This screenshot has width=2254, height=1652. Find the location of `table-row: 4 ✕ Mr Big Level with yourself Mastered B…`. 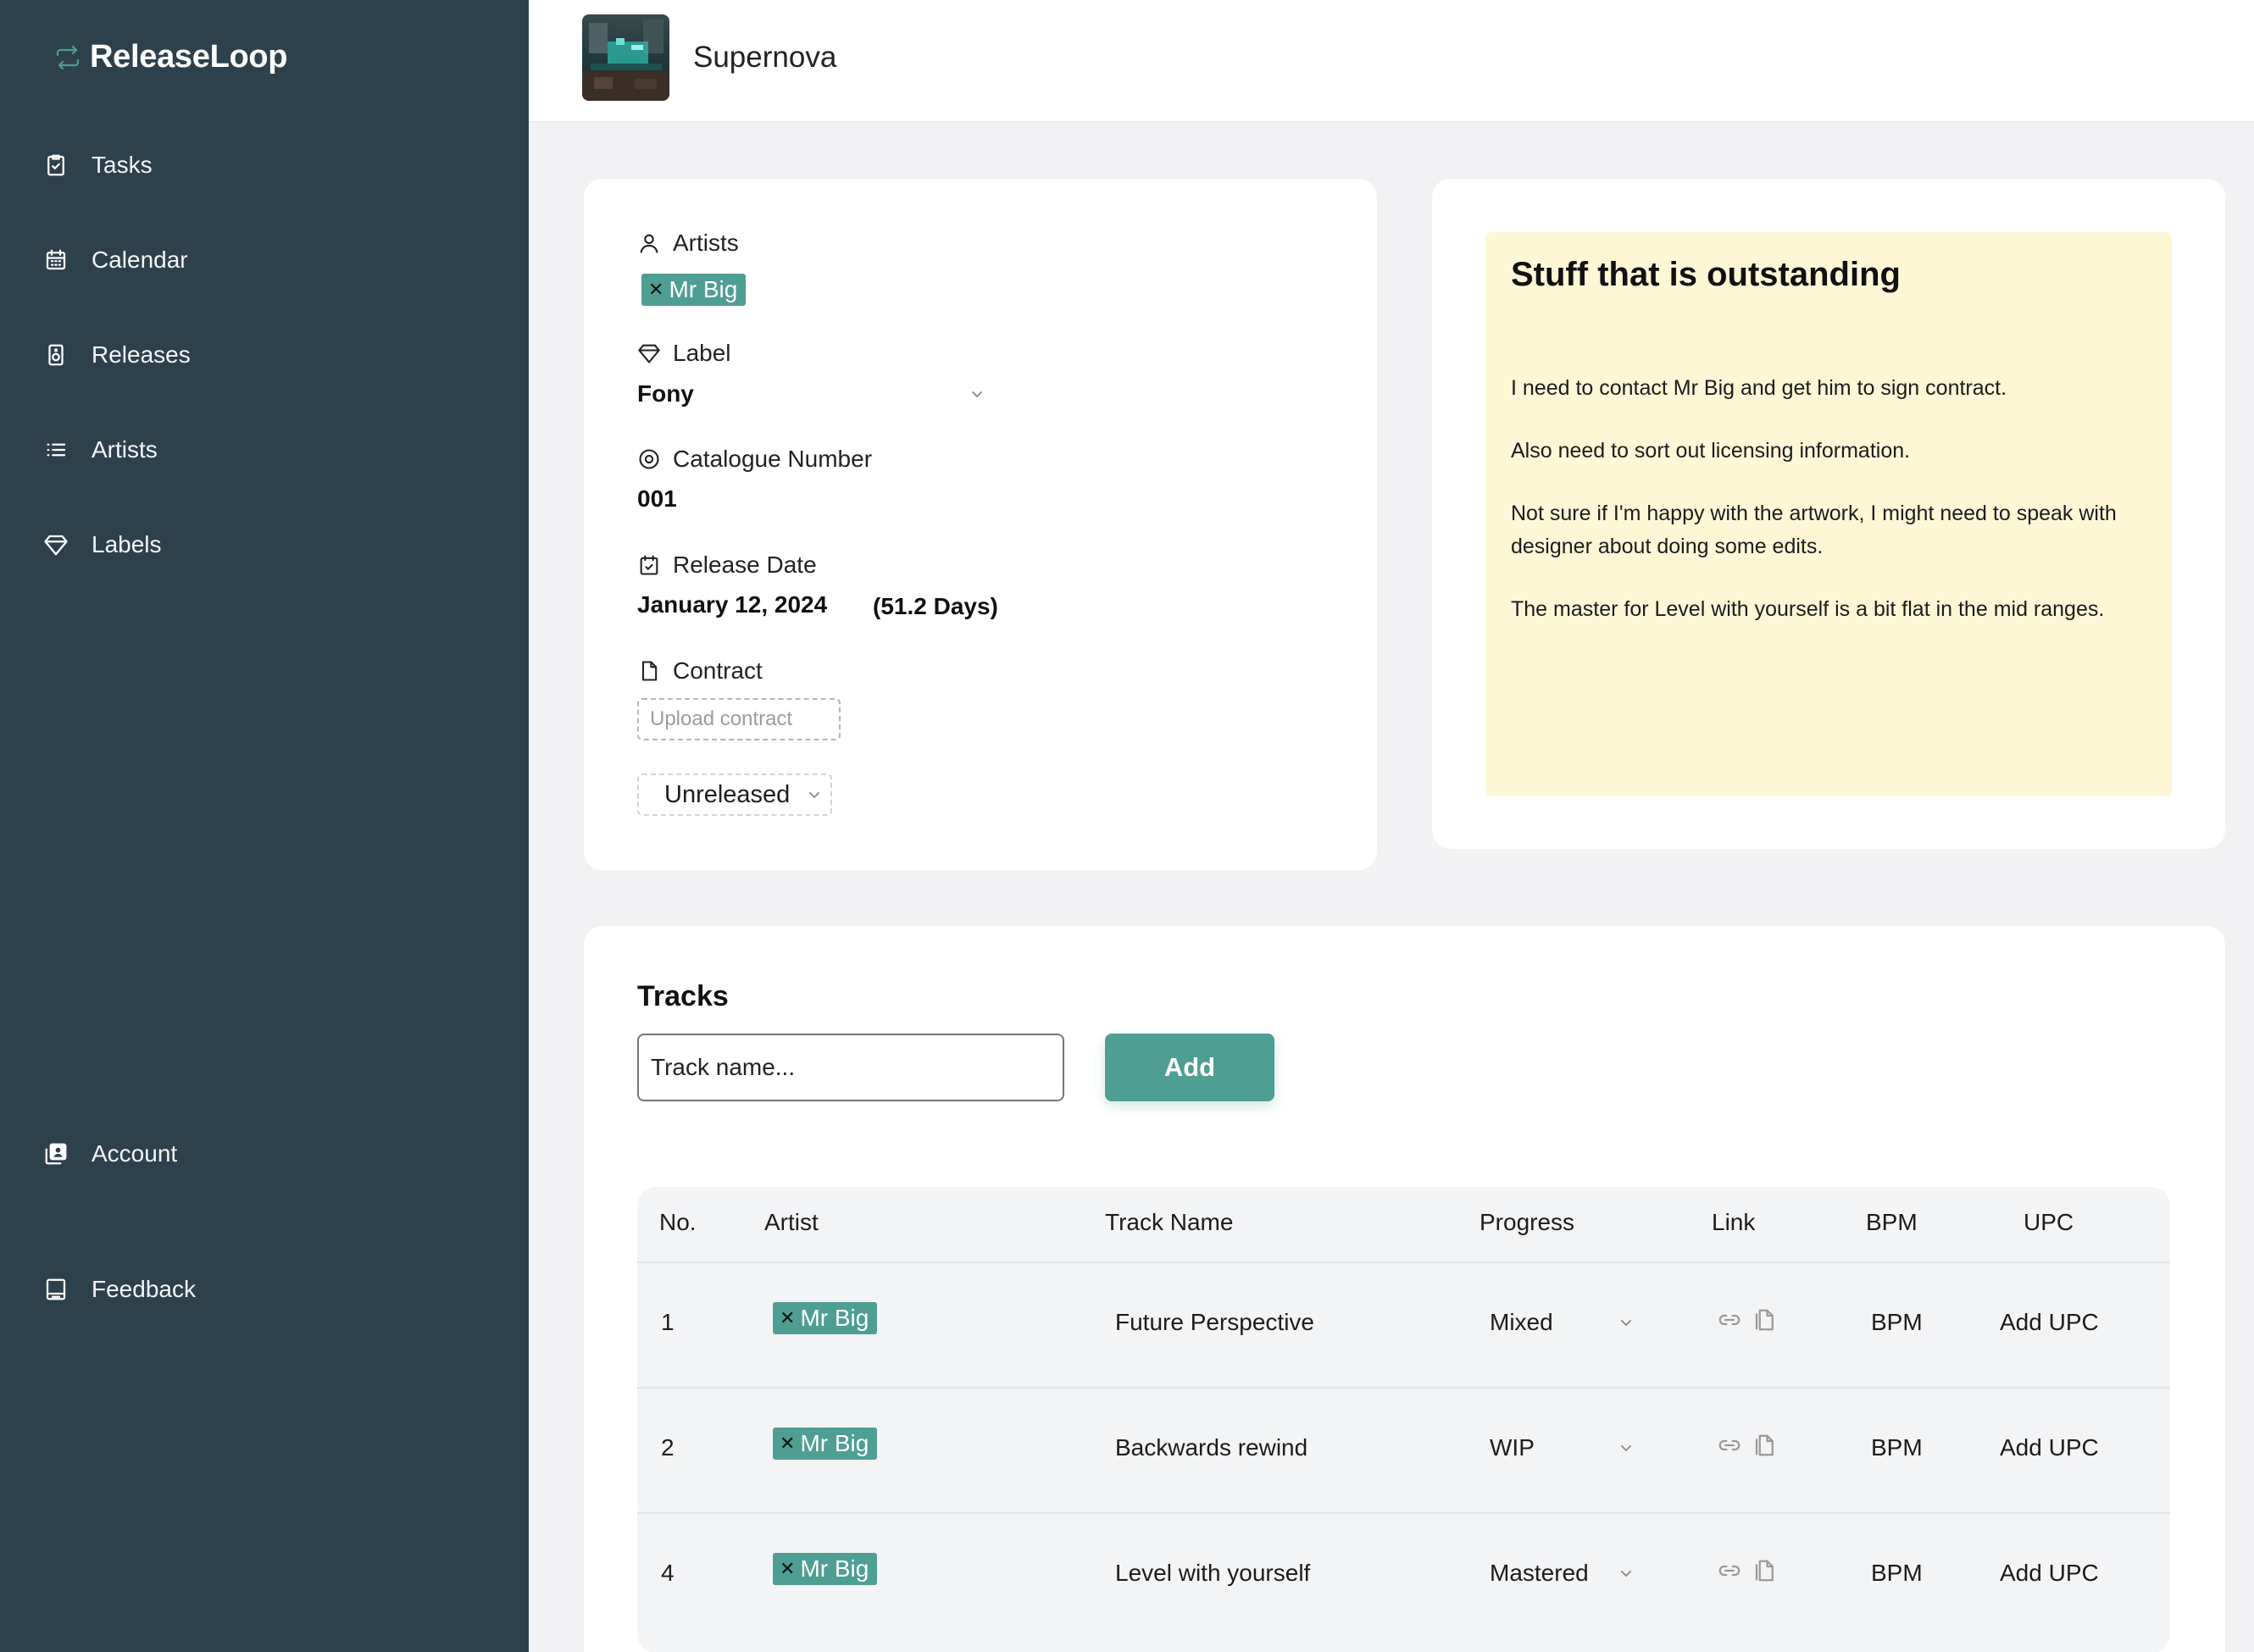

table-row: 4 ✕ Mr Big Level with yourself Mastered B… is located at coordinates (1403, 1577).